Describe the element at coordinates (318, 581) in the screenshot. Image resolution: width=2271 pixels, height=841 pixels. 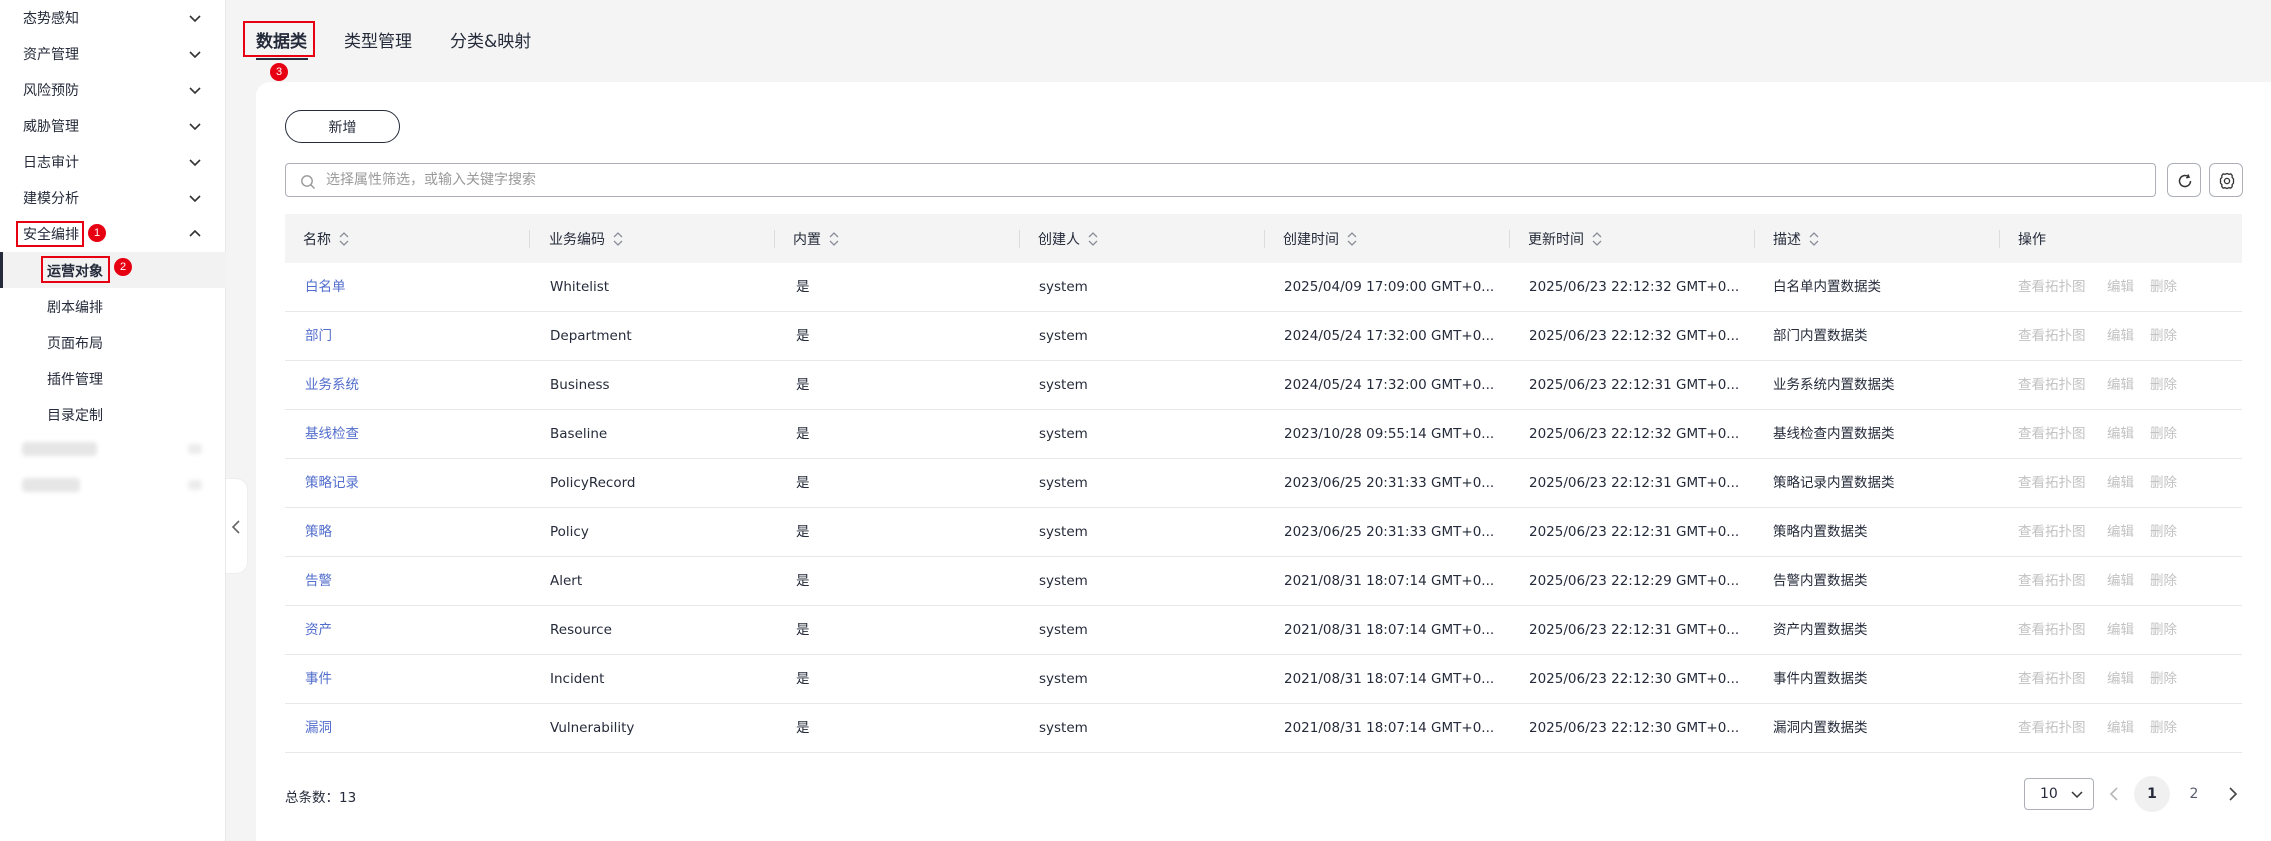
I see `row-name-link: 告警` at that location.